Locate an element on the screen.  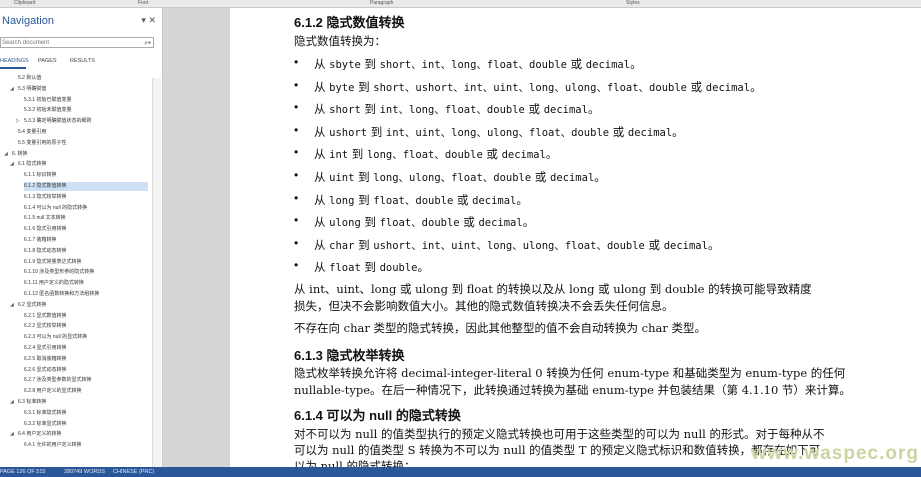
dropdown-arrow-icon: ▾ is located at coordinates (143, 20).